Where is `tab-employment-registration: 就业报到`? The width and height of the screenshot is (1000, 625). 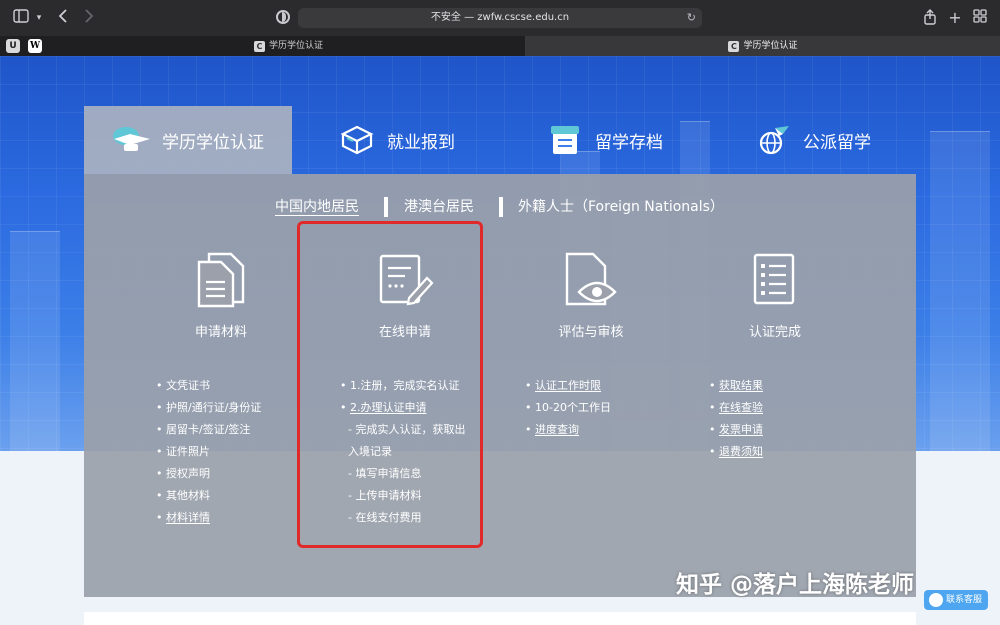
tab-employment-registration: 就业报到 is located at coordinates (396, 140).